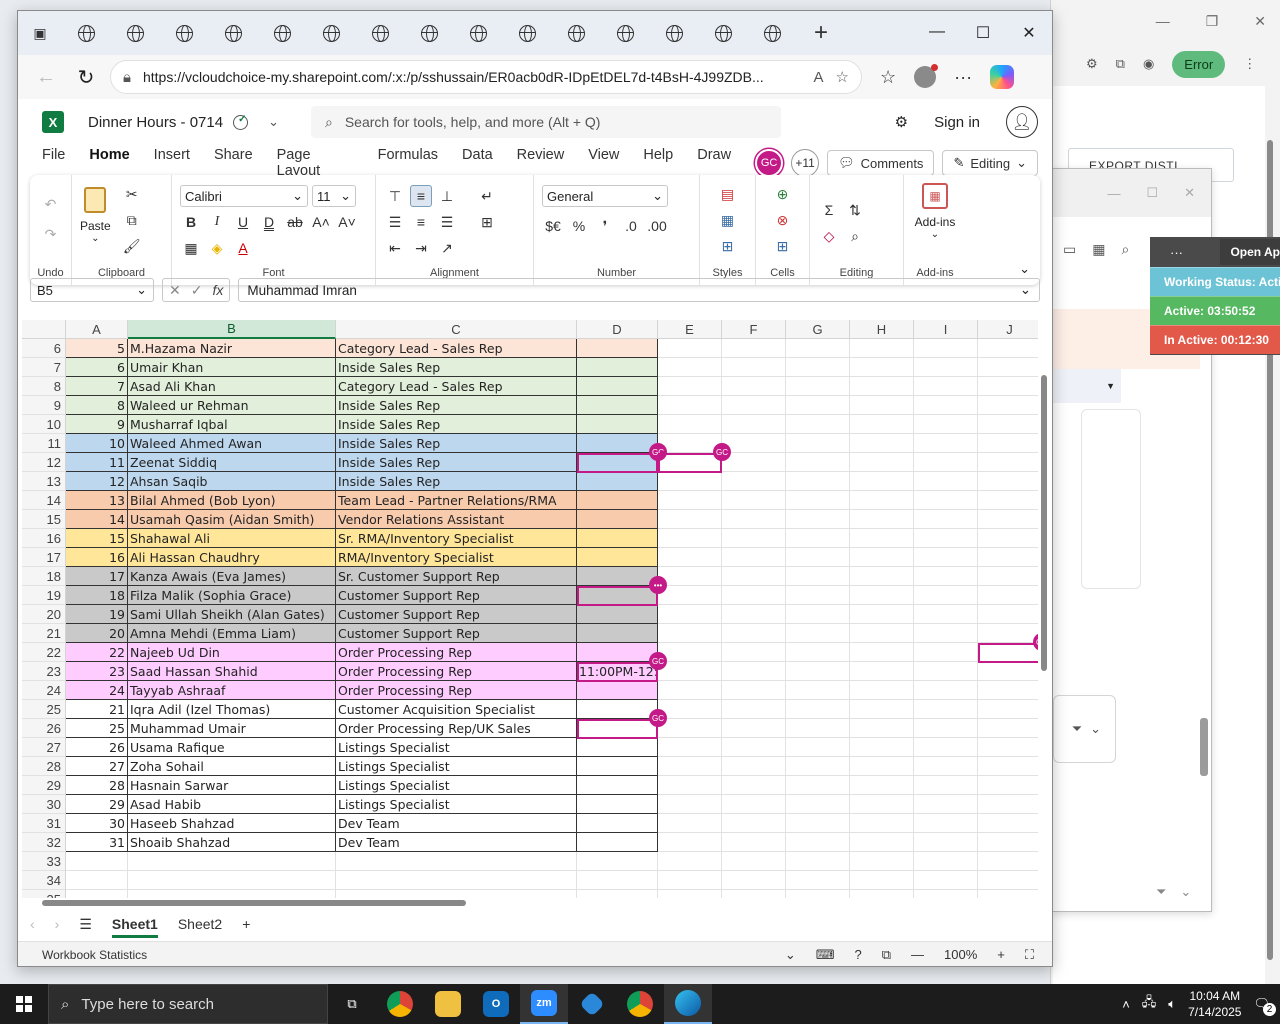  I want to click on read-aloud-icon: A, so click(819, 77).